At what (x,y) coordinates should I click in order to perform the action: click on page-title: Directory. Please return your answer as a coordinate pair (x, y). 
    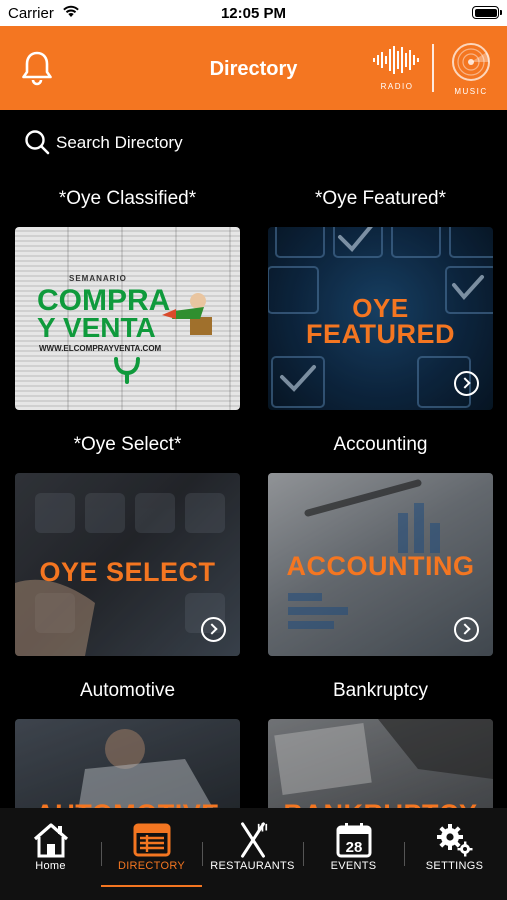
    Looking at the image, I should click on (253, 69).